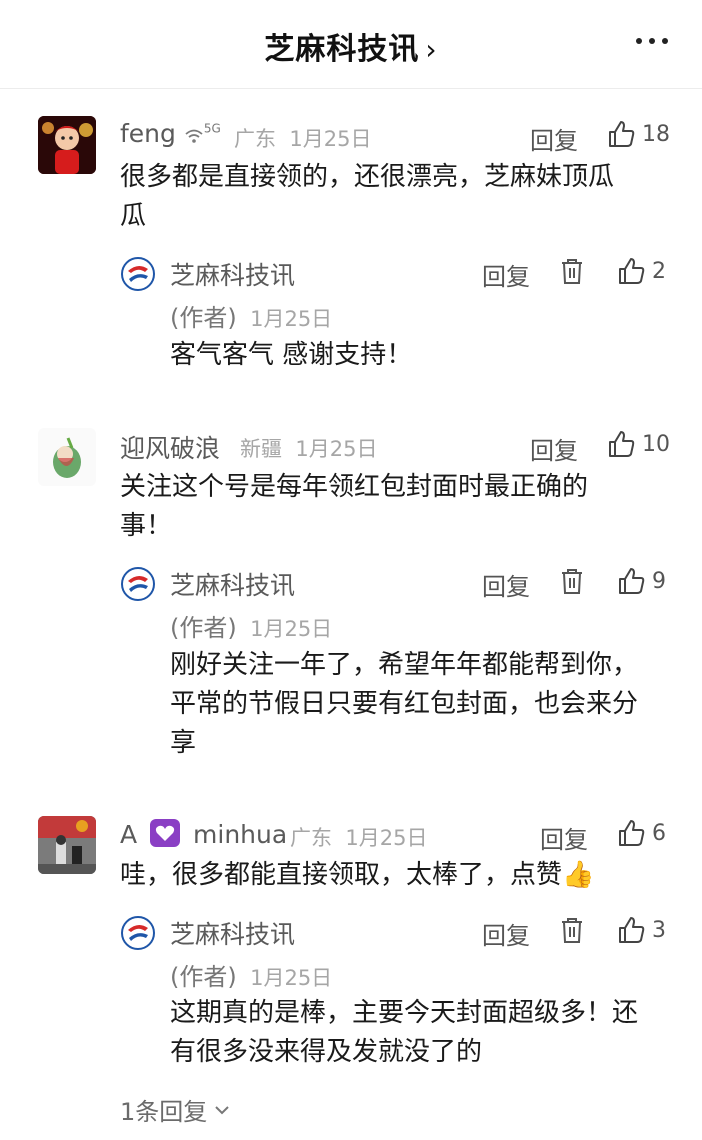 The width and height of the screenshot is (702, 1140). I want to click on top-bar: 芝麻科技讯 ›, so click(351, 44).